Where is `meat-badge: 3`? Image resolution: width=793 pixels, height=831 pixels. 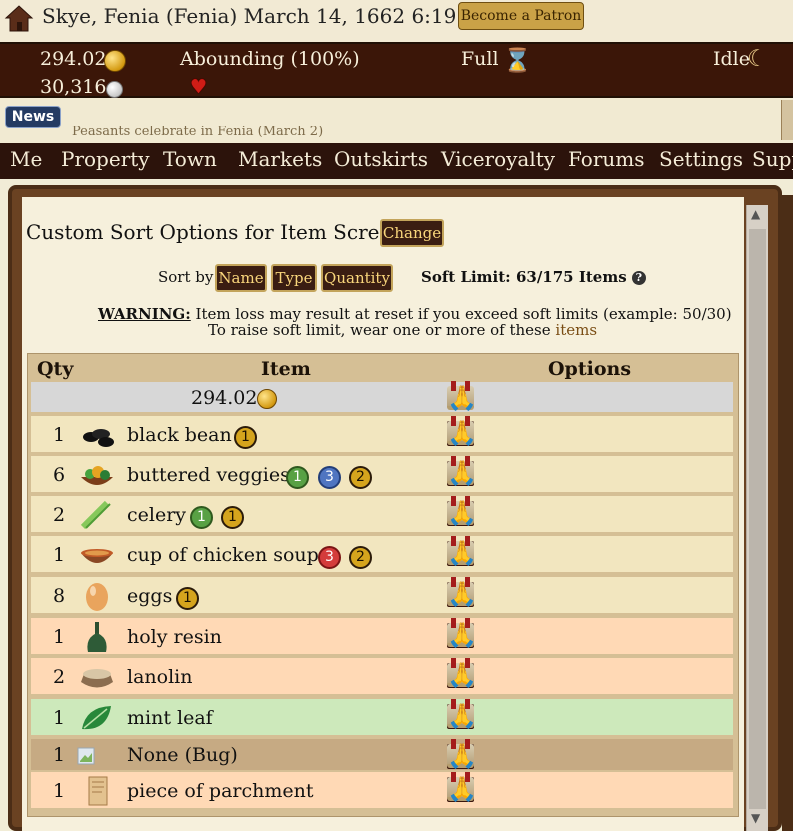
meat-badge: 3 is located at coordinates (329, 557).